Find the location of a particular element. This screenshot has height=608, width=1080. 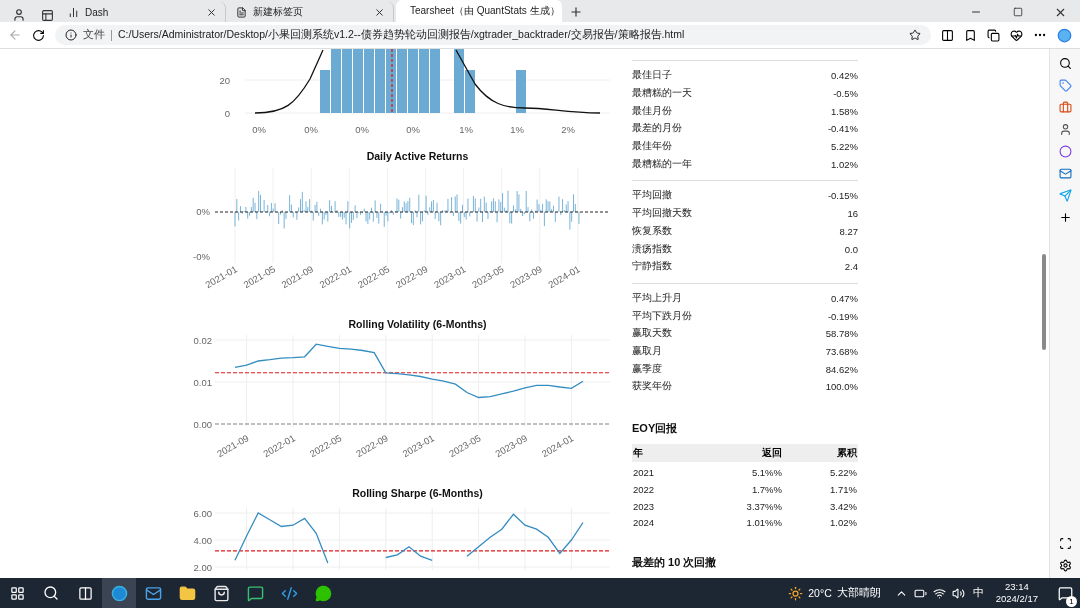

messenger-icon is located at coordinates (323, 593).